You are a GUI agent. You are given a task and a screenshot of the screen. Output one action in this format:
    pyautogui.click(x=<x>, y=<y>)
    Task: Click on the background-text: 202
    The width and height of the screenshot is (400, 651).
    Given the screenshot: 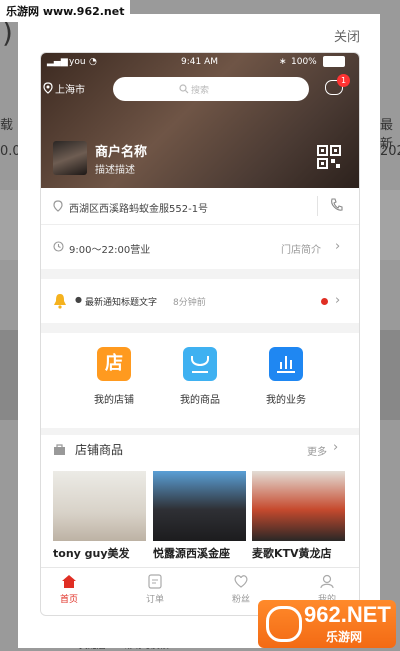 What is the action you would take?
    pyautogui.click(x=390, y=151)
    